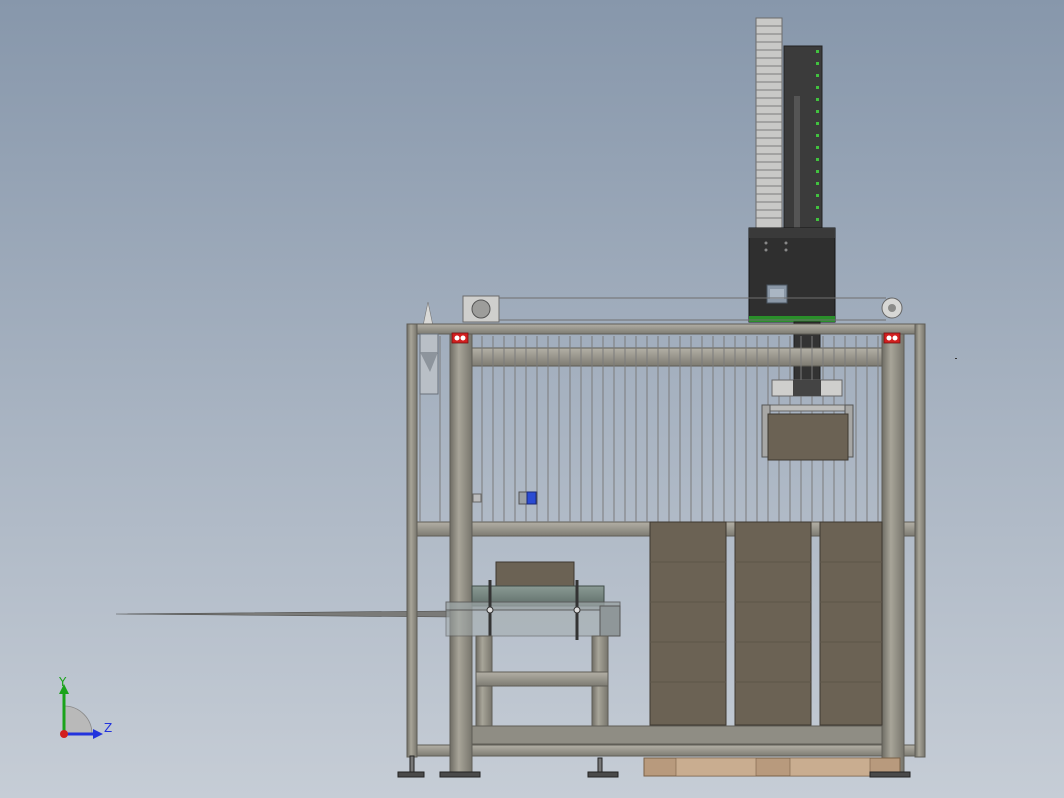 The width and height of the screenshot is (1064, 798). Describe the element at coordinates (766, 623) in the screenshot. I see `carton-stacks` at that location.